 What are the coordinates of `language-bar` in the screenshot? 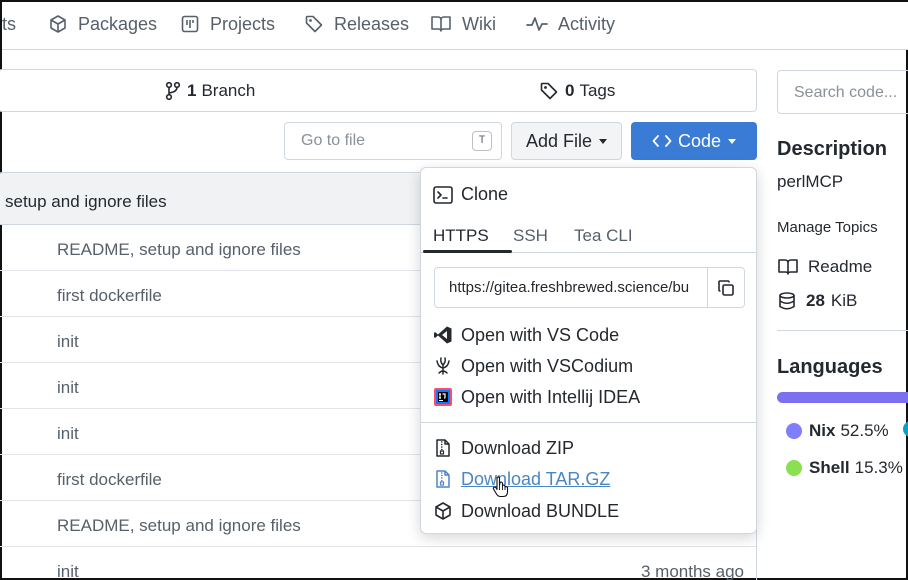 It's located at (842, 397).